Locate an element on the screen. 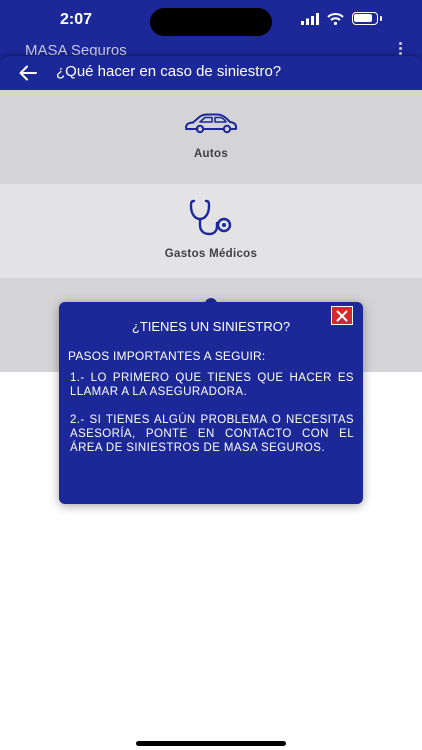 The height and width of the screenshot is (750, 422). notch is located at coordinates (211, 22).